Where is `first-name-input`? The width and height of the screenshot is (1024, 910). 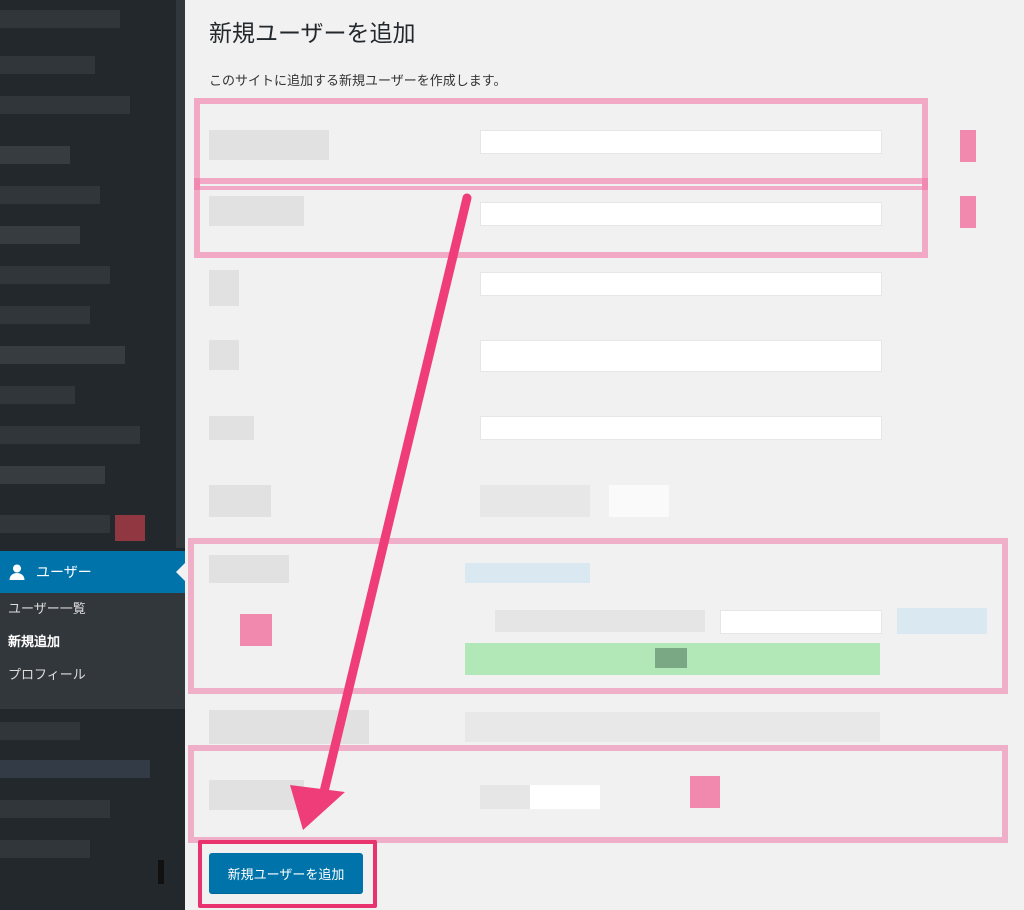 first-name-input is located at coordinates (681, 284).